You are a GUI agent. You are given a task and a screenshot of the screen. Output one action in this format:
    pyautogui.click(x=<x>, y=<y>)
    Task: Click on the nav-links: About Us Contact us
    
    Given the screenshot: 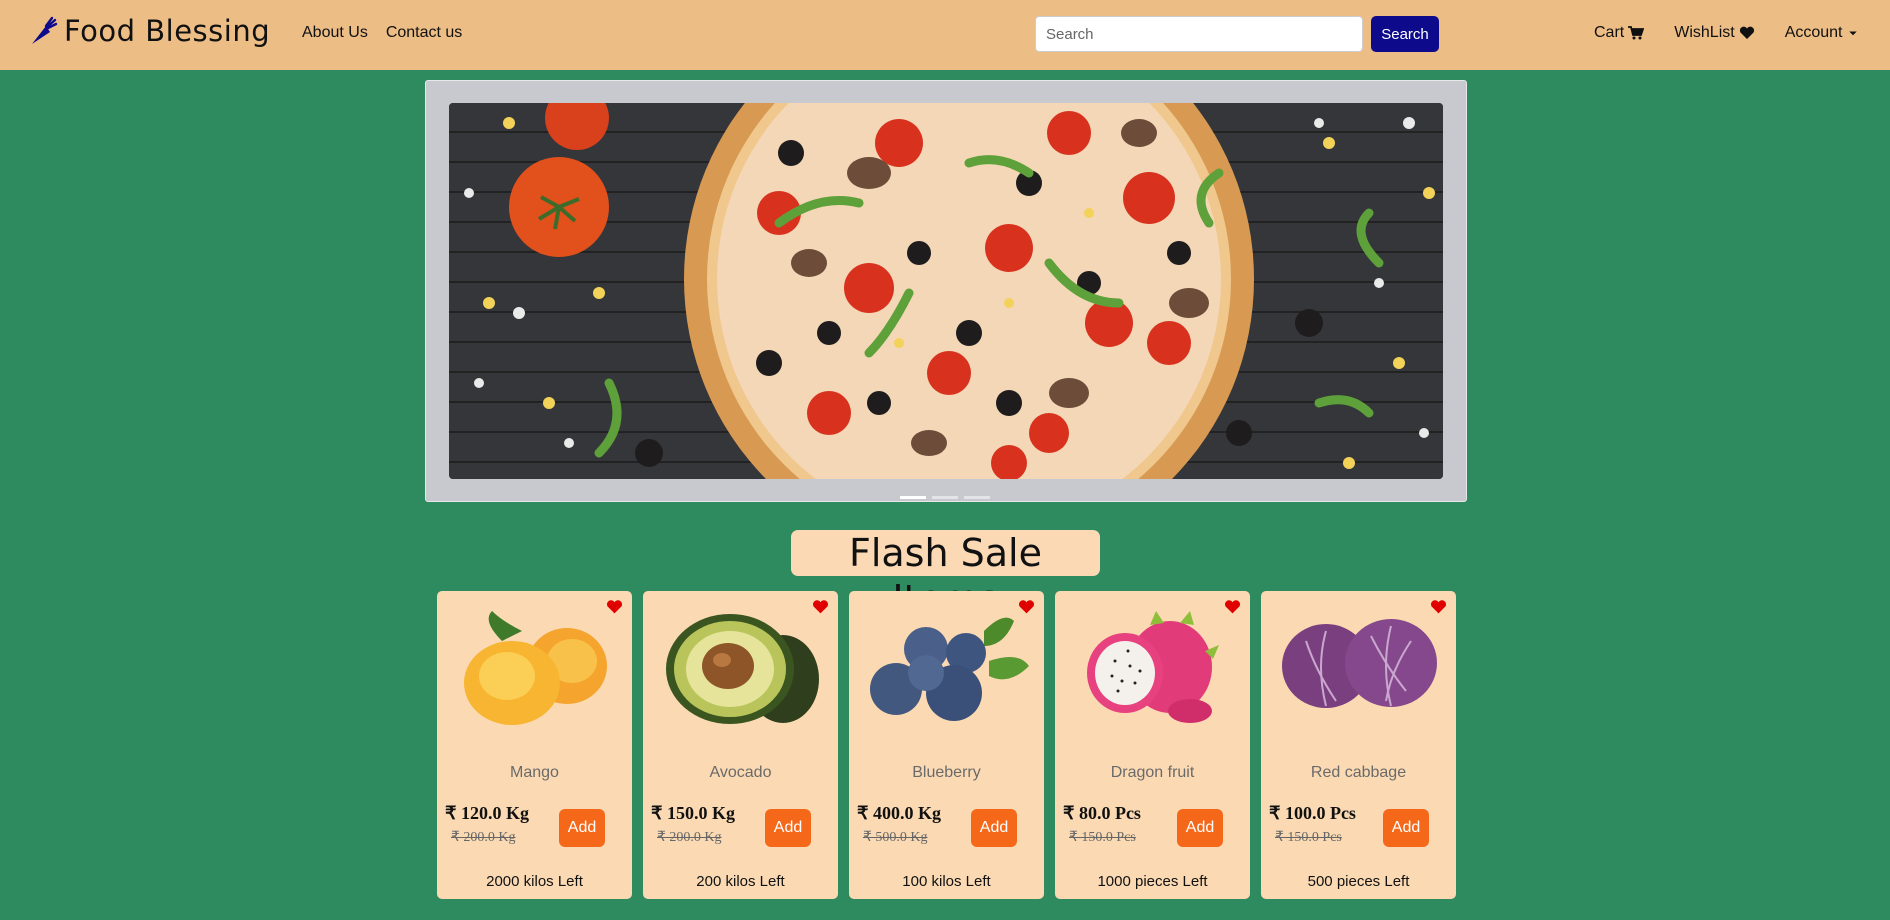 What is the action you would take?
    pyautogui.click(x=382, y=33)
    